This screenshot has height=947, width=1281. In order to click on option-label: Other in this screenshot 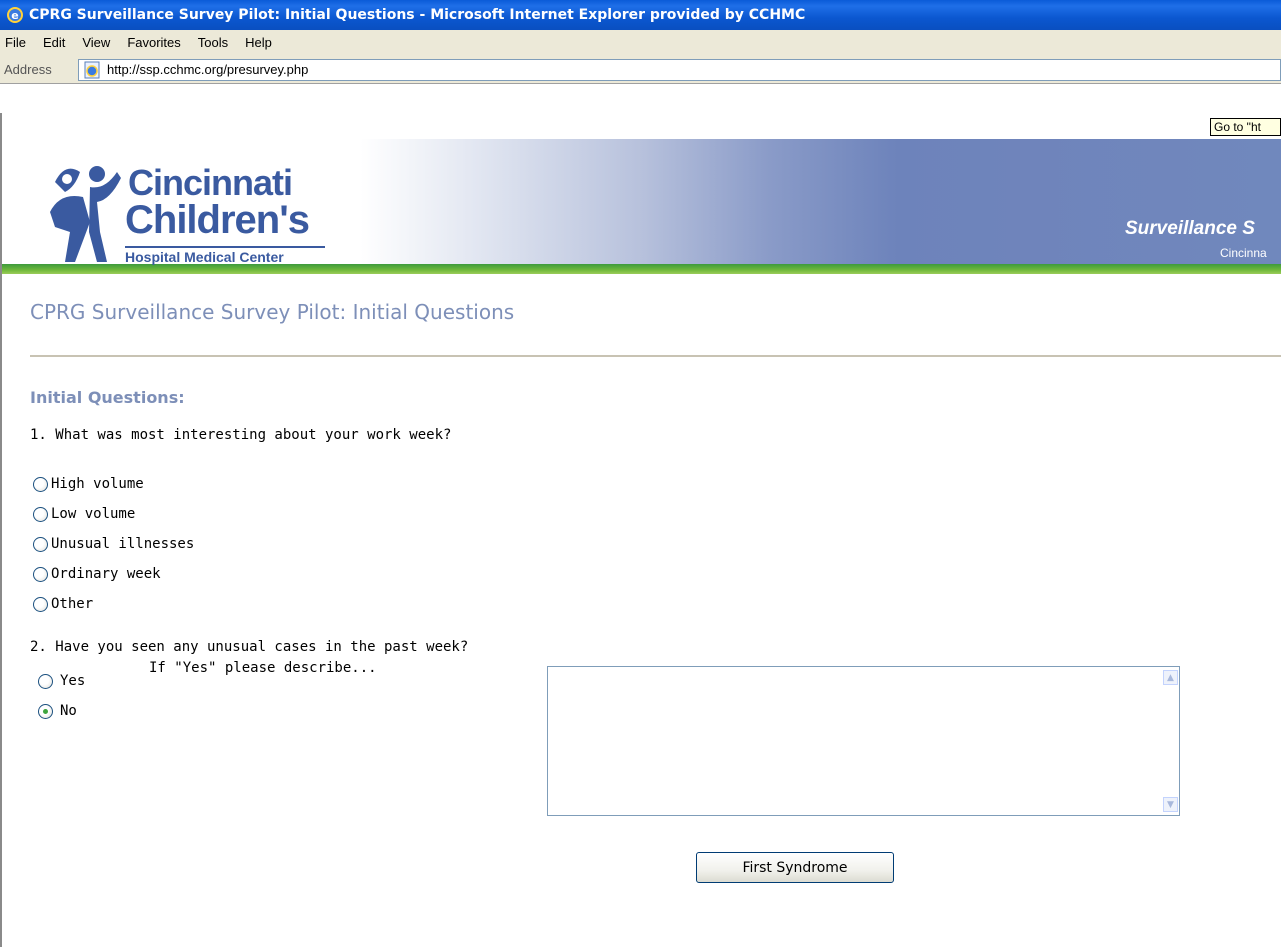, I will do `click(72, 604)`.